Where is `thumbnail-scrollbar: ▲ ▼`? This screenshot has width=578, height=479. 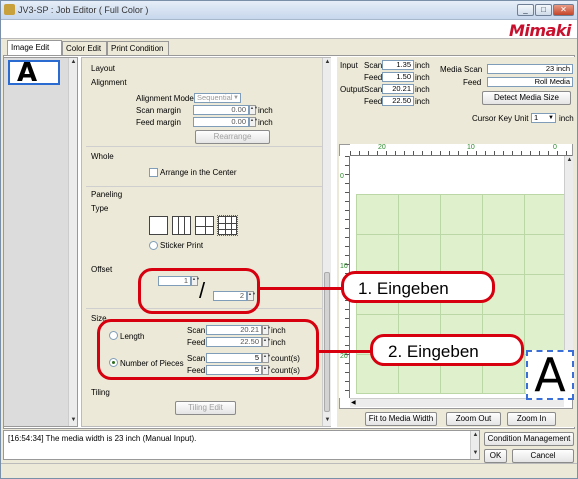 thumbnail-scrollbar: ▲ ▼ is located at coordinates (72, 242).